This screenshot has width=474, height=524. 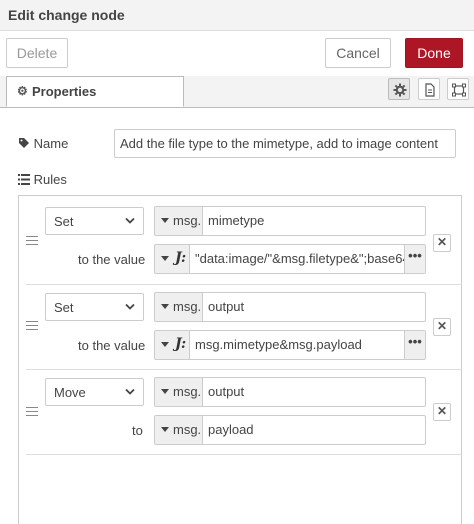 I want to click on target-type-selector: msg., so click(x=179, y=430).